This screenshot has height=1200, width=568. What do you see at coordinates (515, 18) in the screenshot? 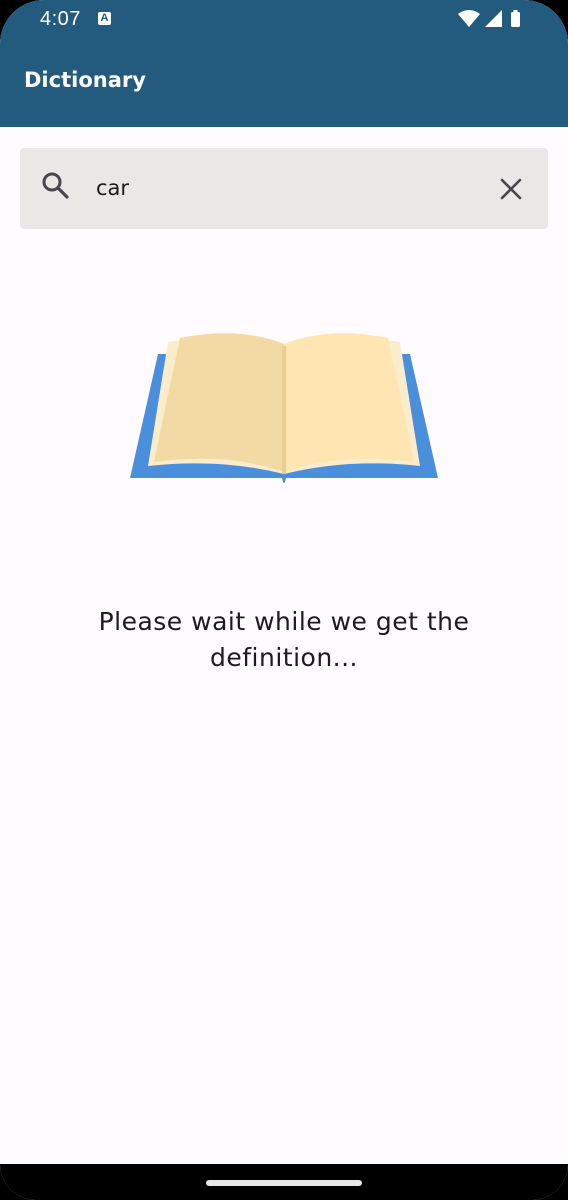
I see `battery-icon` at bounding box center [515, 18].